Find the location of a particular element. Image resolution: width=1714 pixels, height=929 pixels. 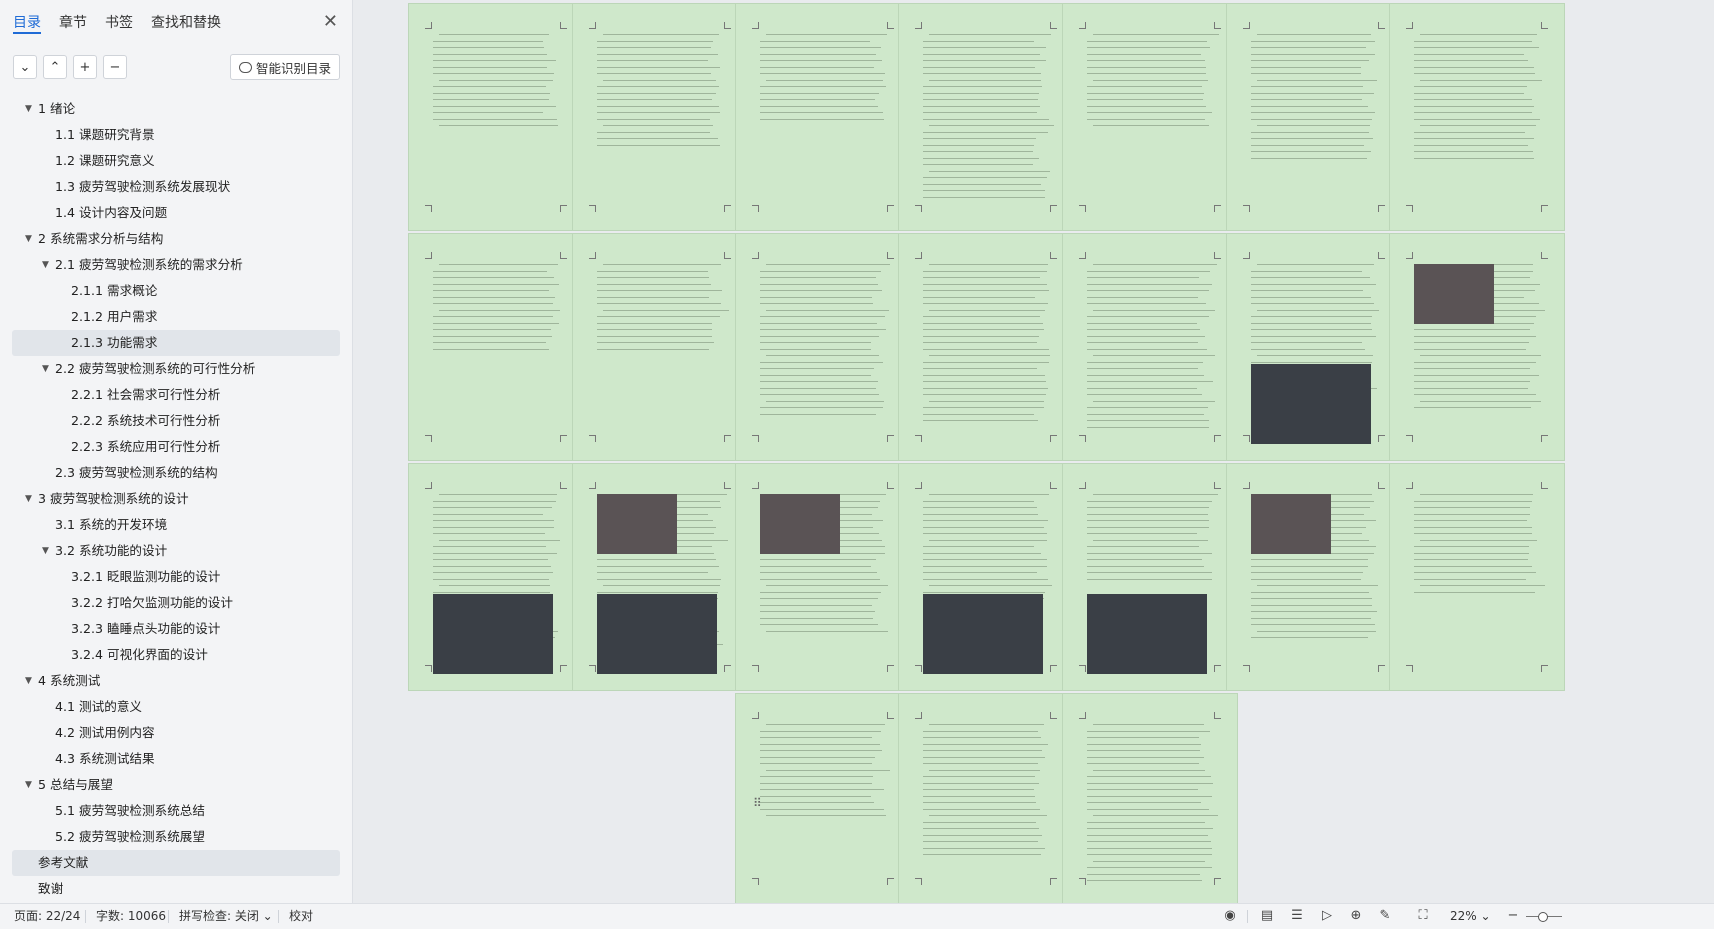

toc-item: 3.2.4 可视化界面的设计 is located at coordinates (176, 655).